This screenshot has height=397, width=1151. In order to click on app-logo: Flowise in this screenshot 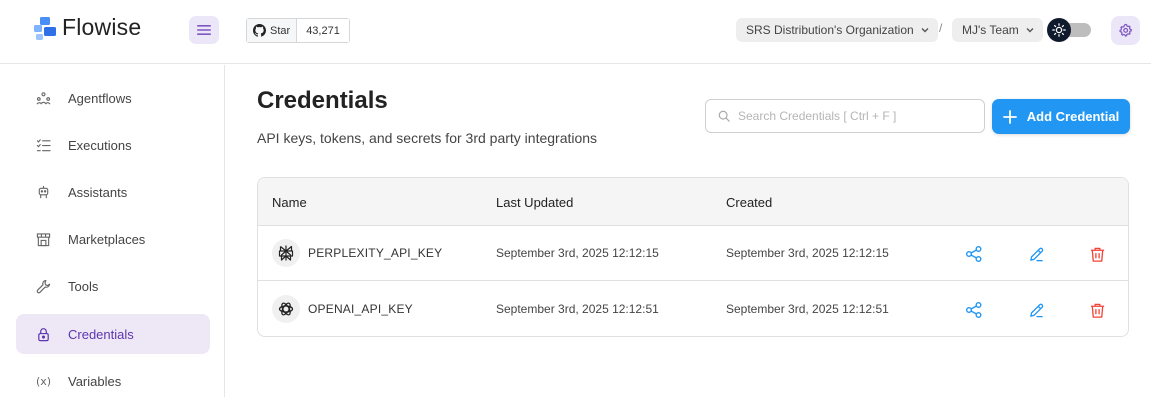, I will do `click(86, 27)`.